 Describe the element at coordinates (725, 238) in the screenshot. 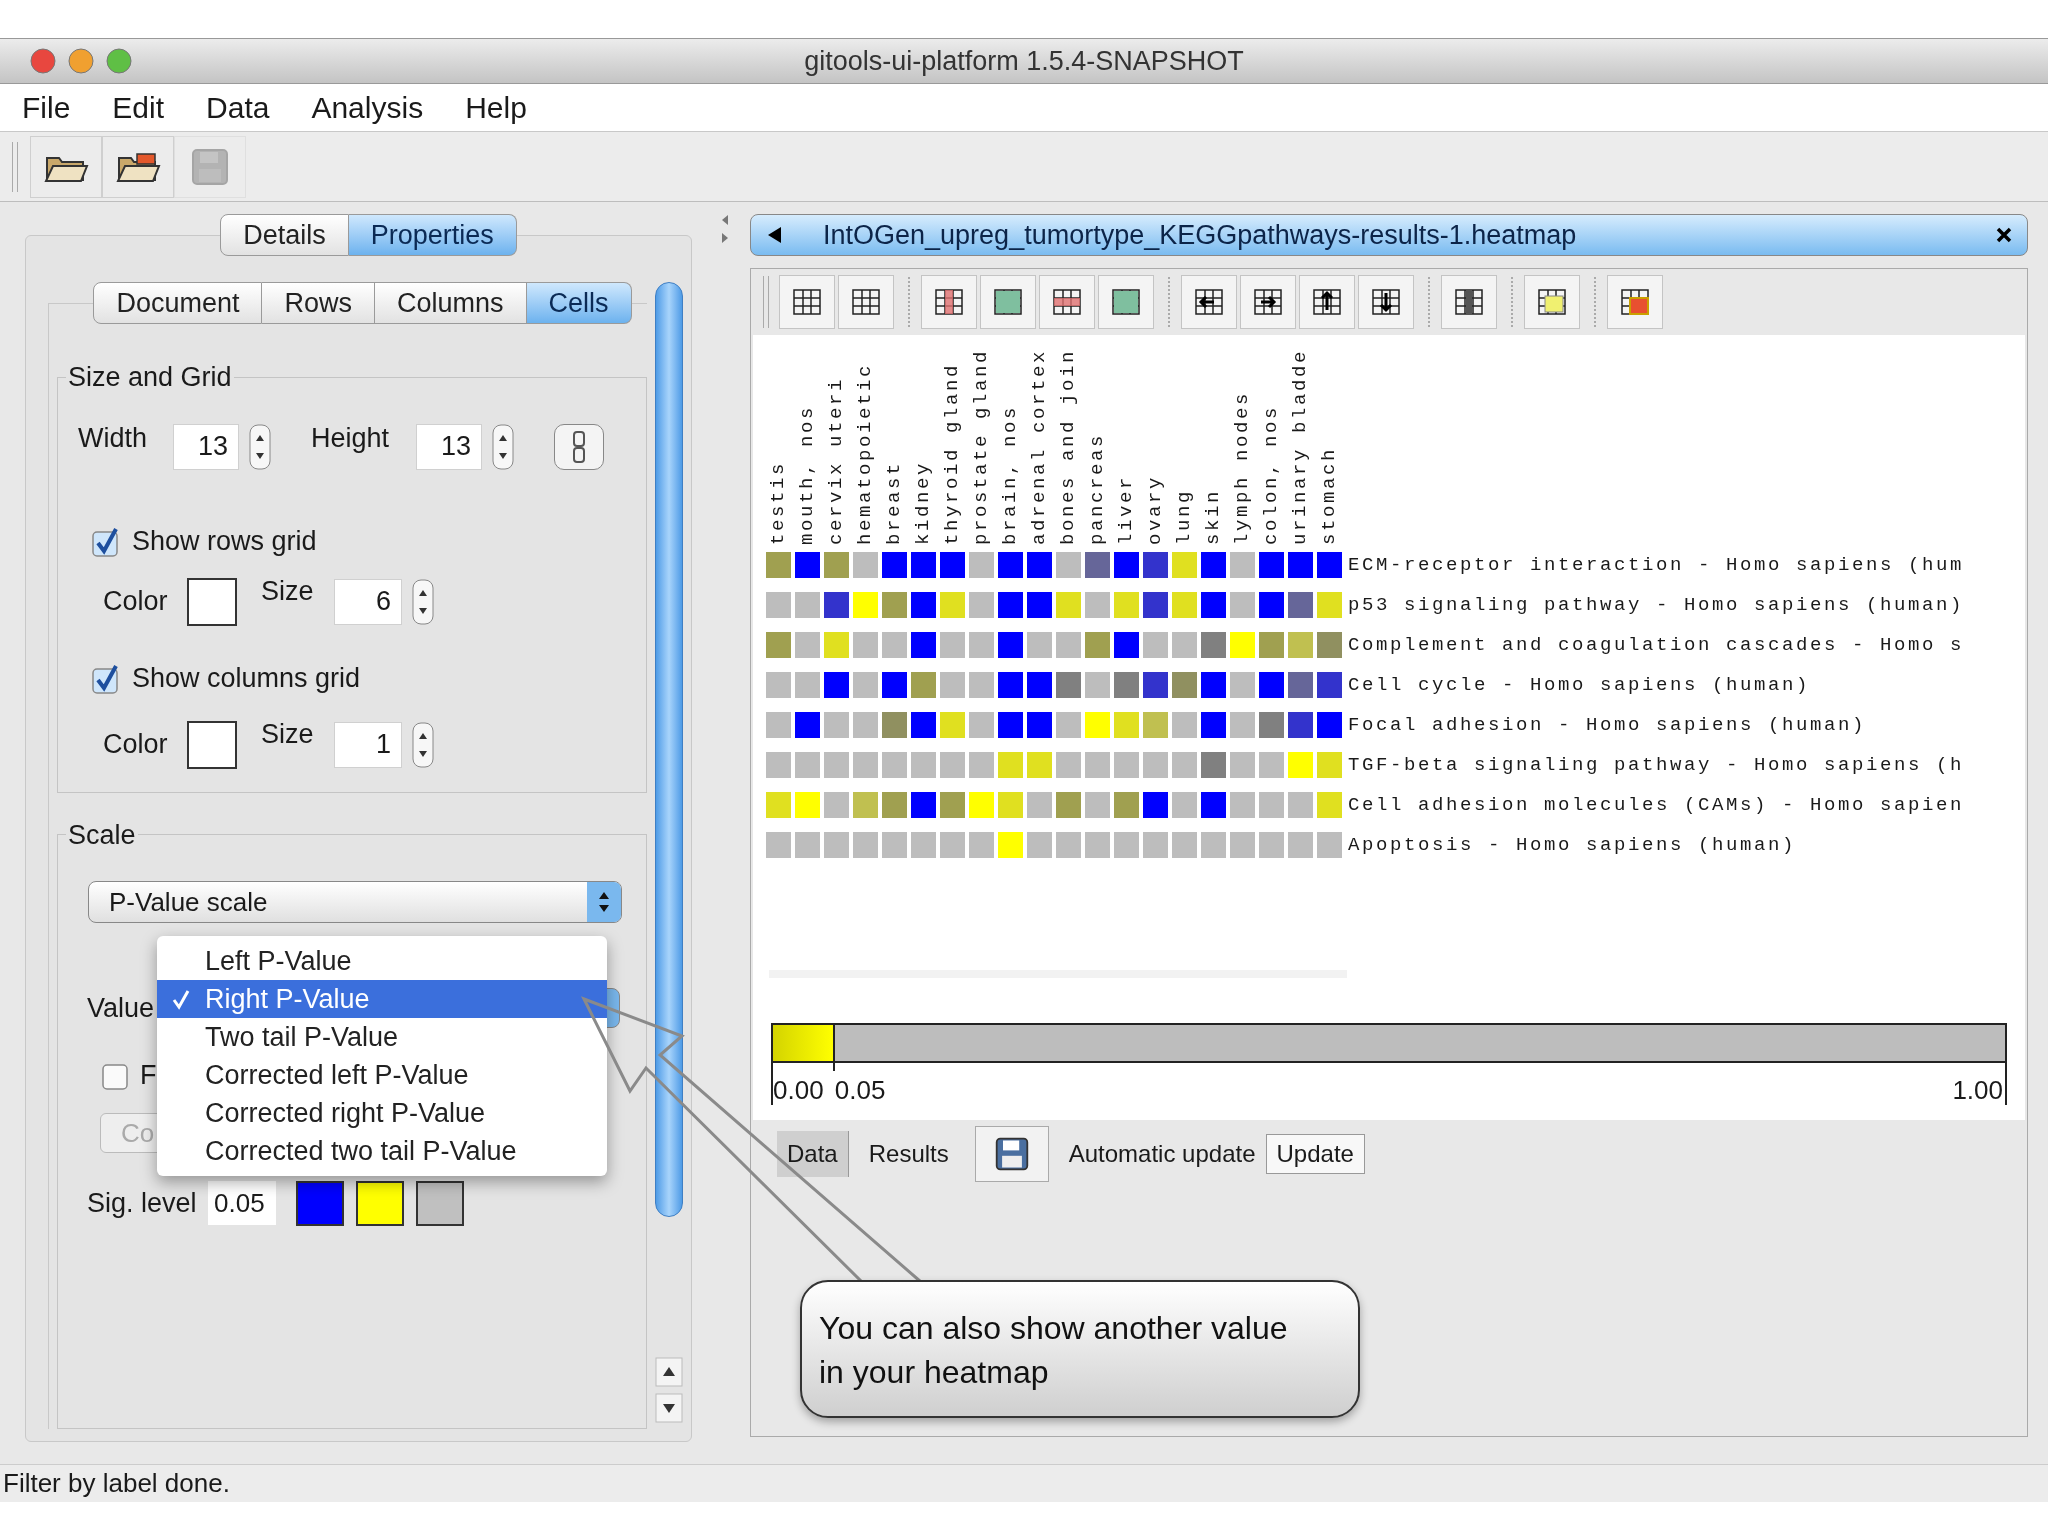

I see `expand-icon` at that location.